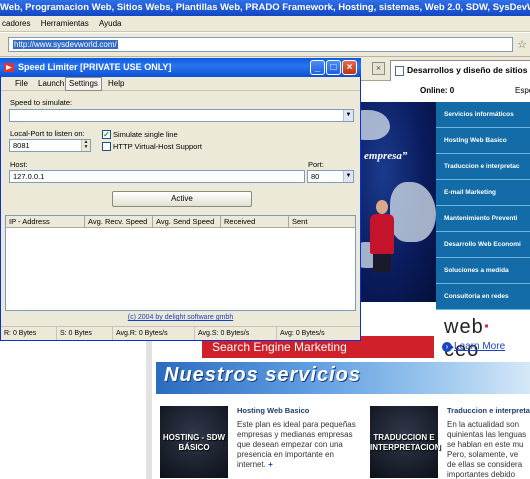 The image size is (530, 479). Describe the element at coordinates (273, 410) in the screenshot. I see `hosting-card-title: Hosting Web Basico` at that location.